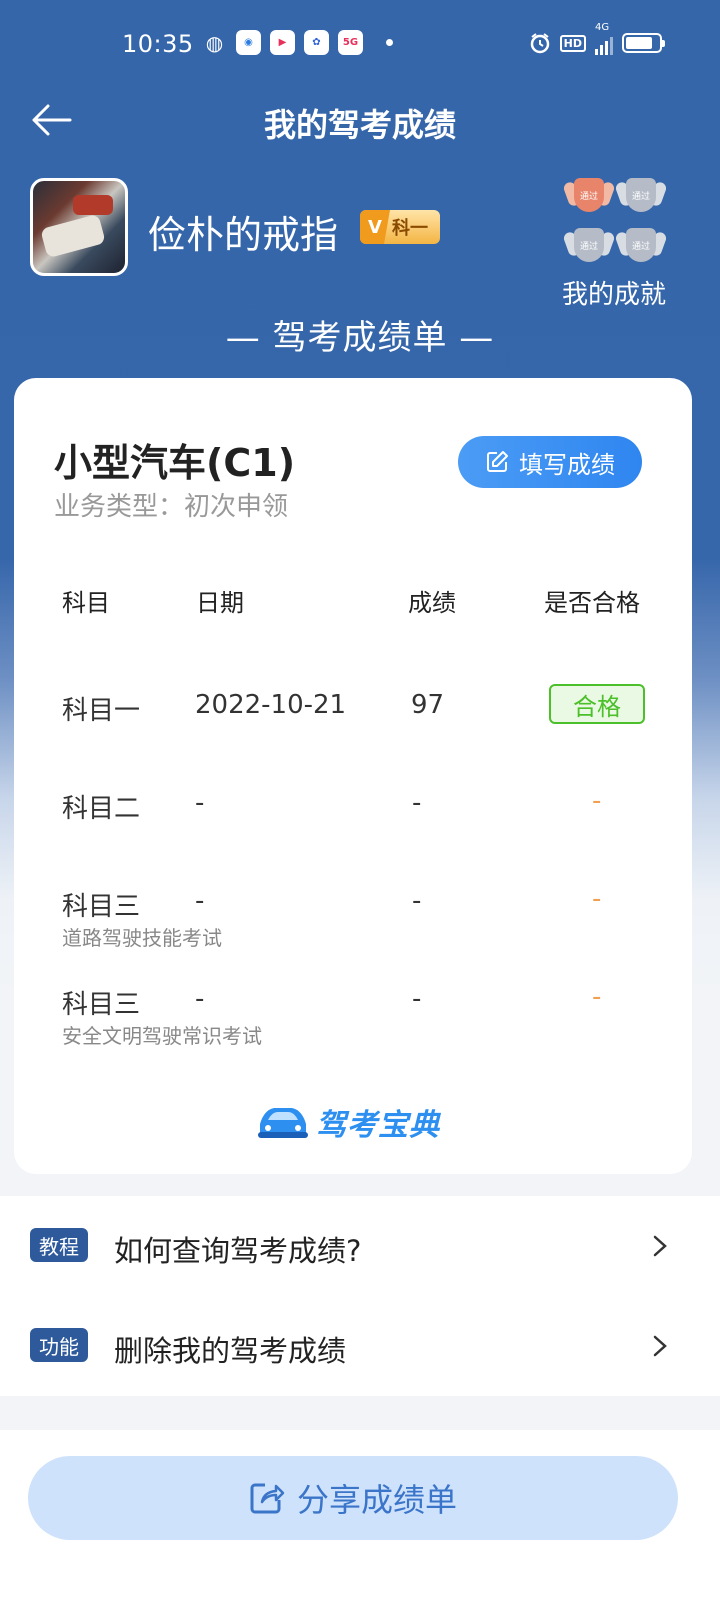  I want to click on row-subject: 科目二, so click(101, 809).